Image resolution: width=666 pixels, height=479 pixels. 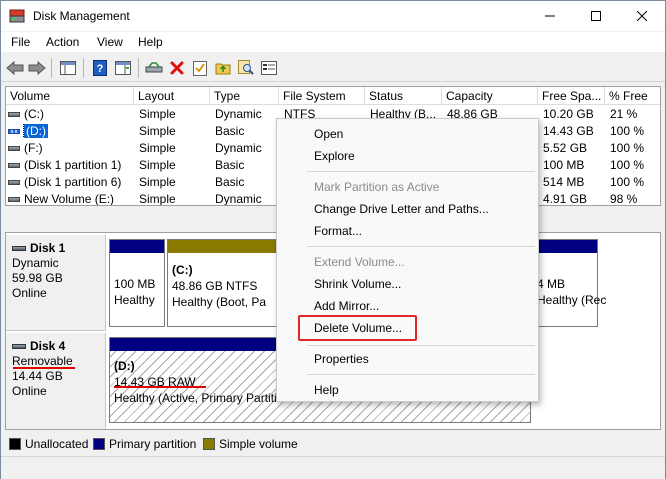 What do you see at coordinates (37, 278) in the screenshot?
I see `disk-1-size: 59.98 GB` at bounding box center [37, 278].